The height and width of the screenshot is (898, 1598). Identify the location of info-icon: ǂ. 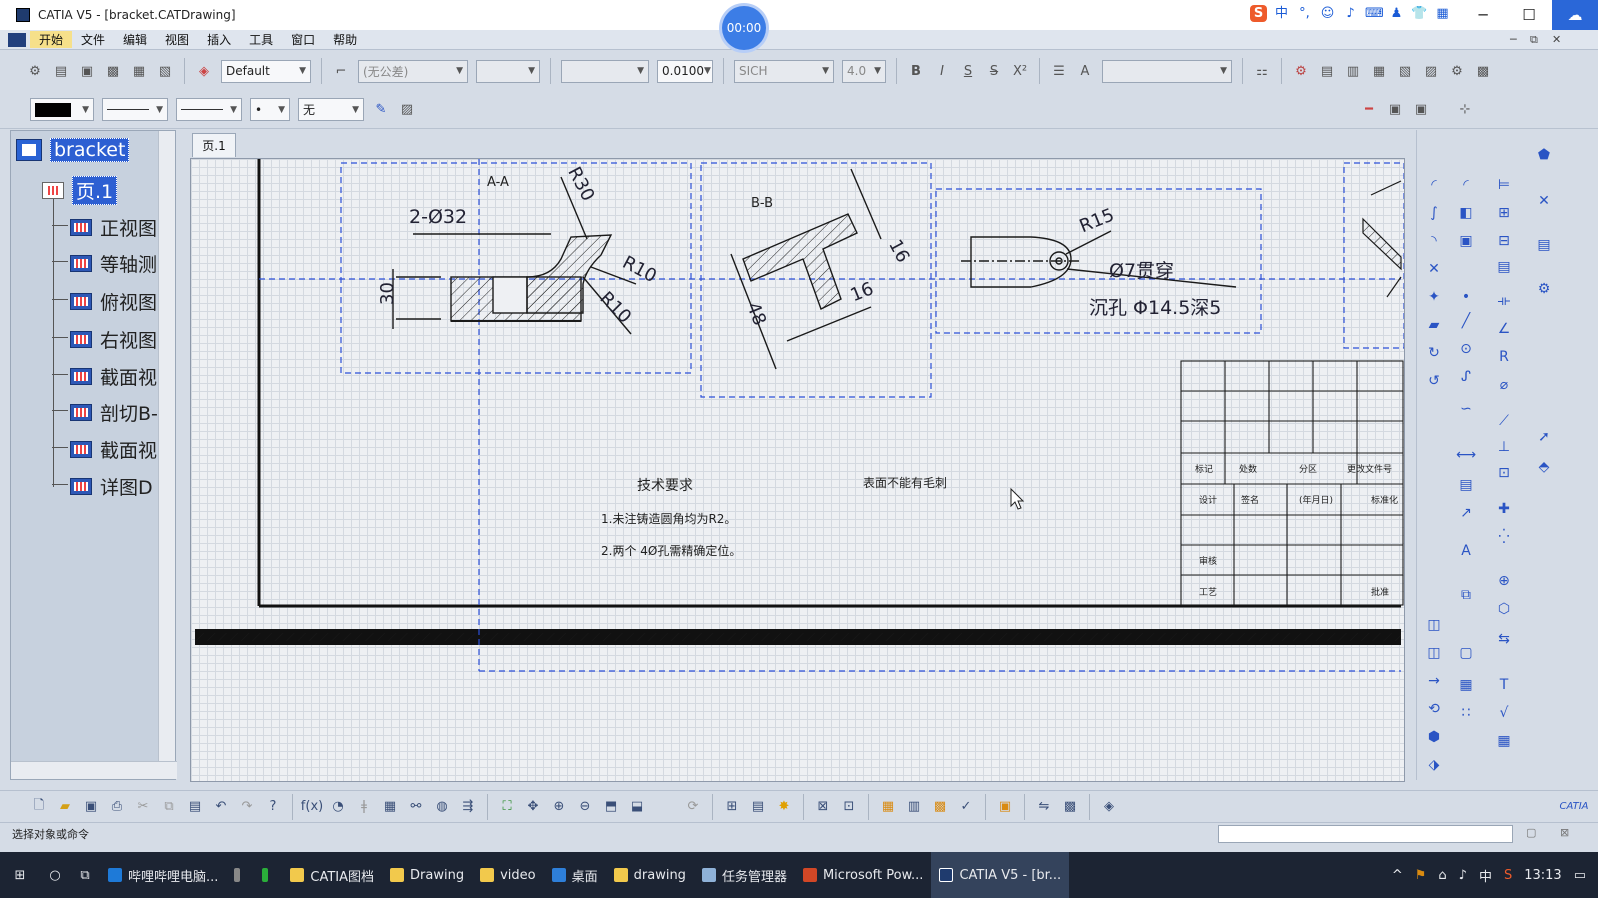
(364, 807).